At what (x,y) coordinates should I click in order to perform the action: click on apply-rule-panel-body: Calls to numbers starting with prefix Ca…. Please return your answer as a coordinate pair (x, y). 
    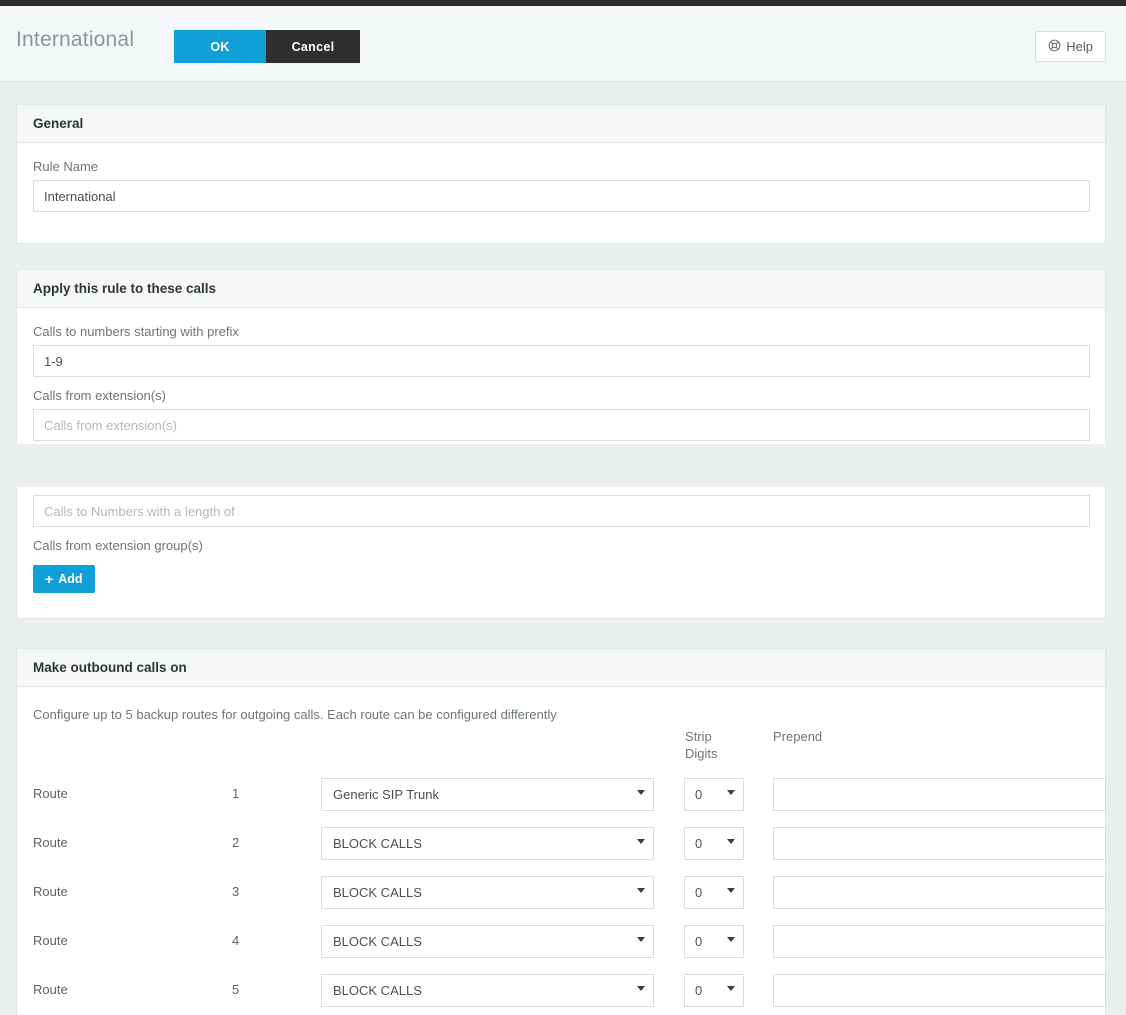
    Looking at the image, I should click on (561, 376).